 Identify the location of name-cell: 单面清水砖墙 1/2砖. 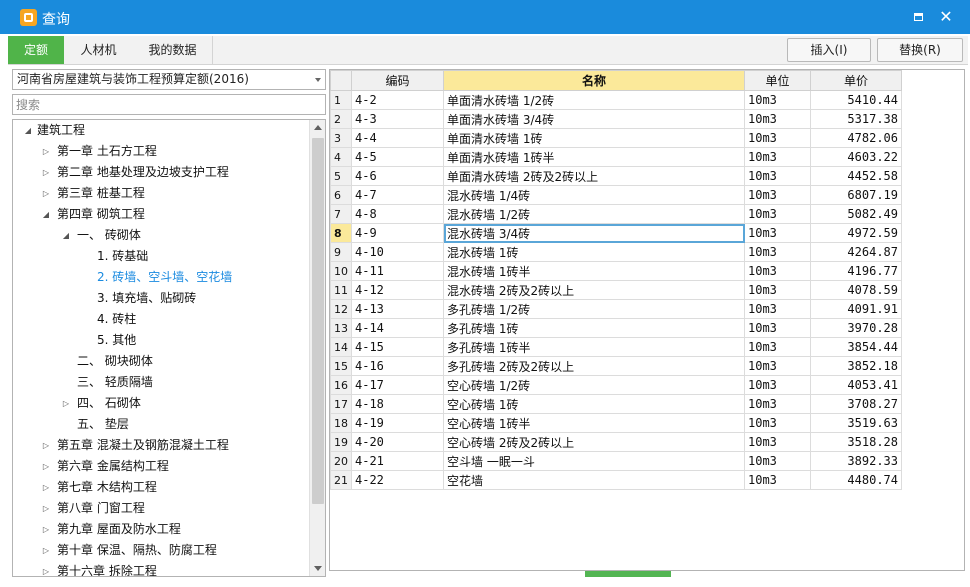
(594, 100).